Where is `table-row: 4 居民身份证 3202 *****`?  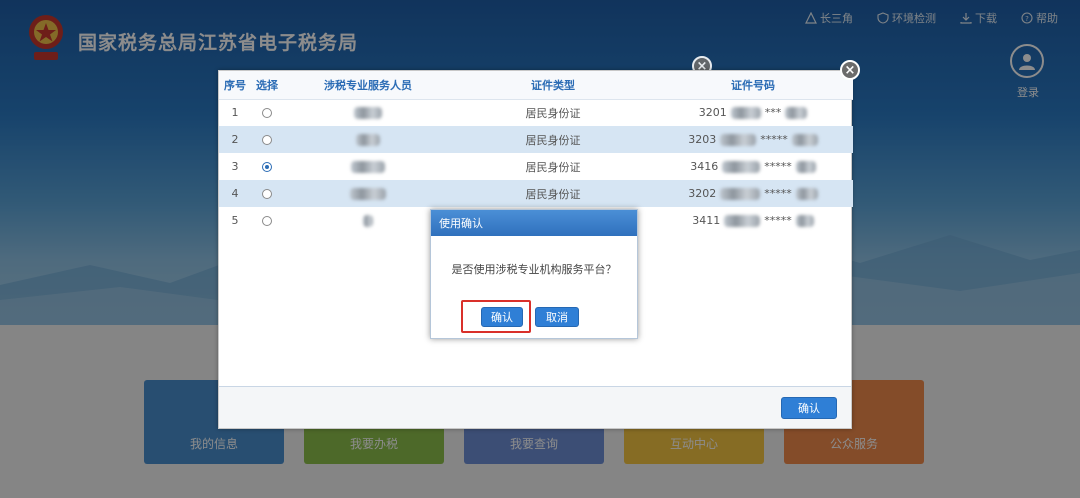 table-row: 4 居民身份证 3202 ***** is located at coordinates (536, 193).